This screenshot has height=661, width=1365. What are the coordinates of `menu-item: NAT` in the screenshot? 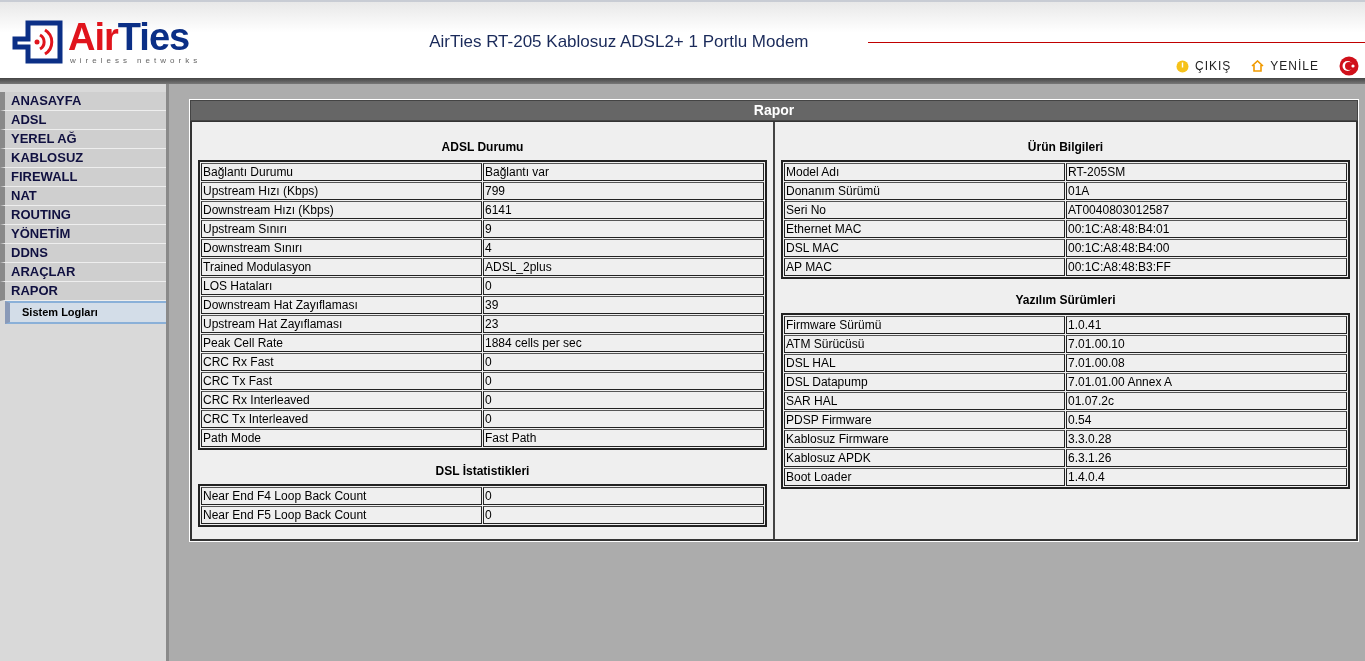 It's located at (83, 196).